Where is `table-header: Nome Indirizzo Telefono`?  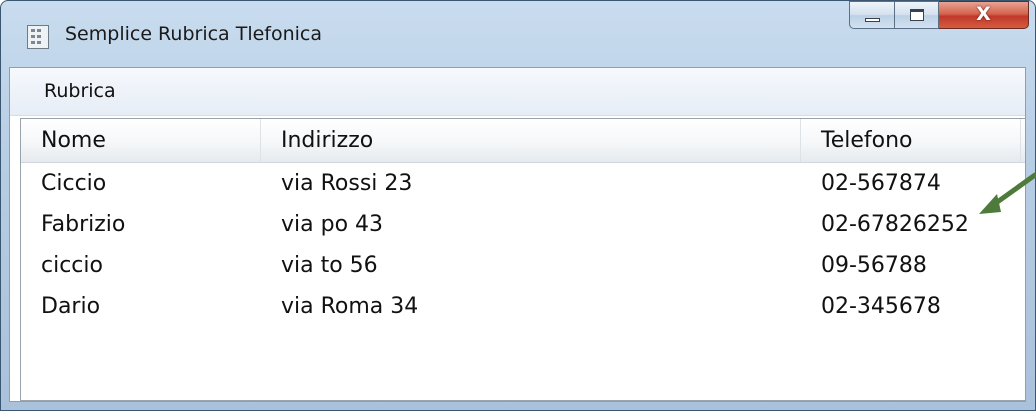 table-header: Nome Indirizzo Telefono is located at coordinates (523, 141).